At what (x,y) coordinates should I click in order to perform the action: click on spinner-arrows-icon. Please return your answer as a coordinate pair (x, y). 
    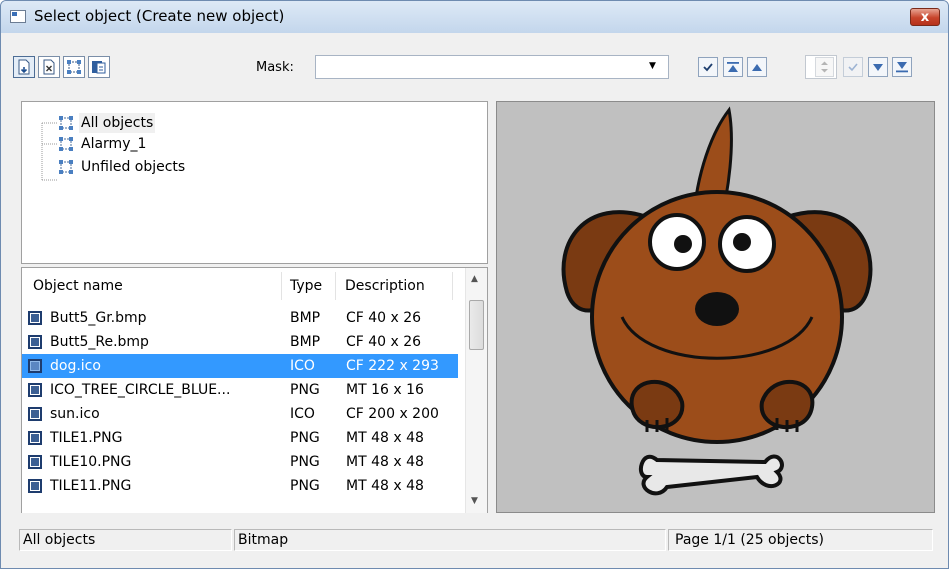
    Looking at the image, I should click on (824, 67).